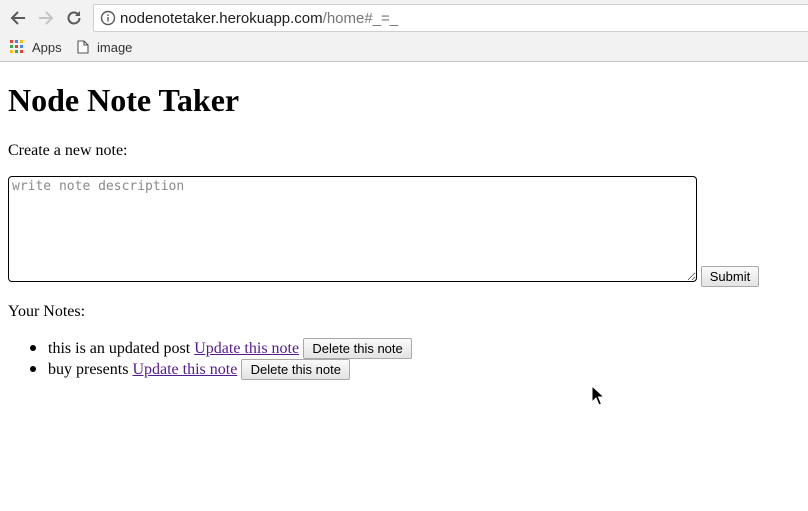  I want to click on create-note-label: Create a new note:, so click(68, 150).